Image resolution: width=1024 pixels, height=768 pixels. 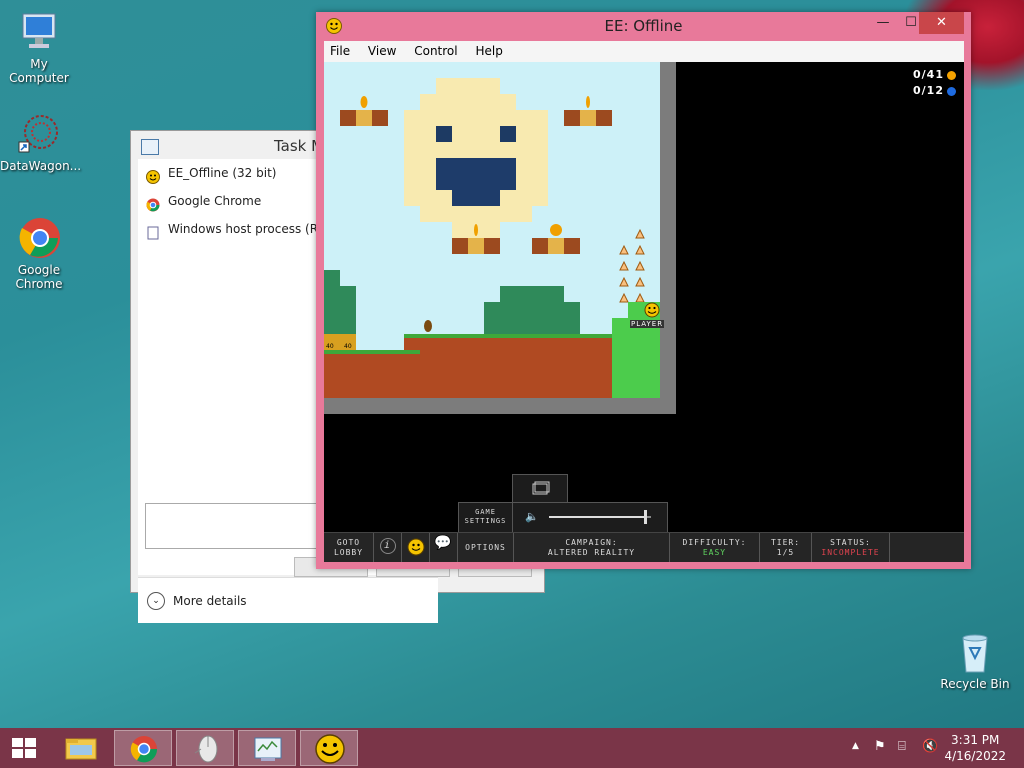 What do you see at coordinates (644, 51) in the screenshot?
I see `menu-bar: File View Control Help` at bounding box center [644, 51].